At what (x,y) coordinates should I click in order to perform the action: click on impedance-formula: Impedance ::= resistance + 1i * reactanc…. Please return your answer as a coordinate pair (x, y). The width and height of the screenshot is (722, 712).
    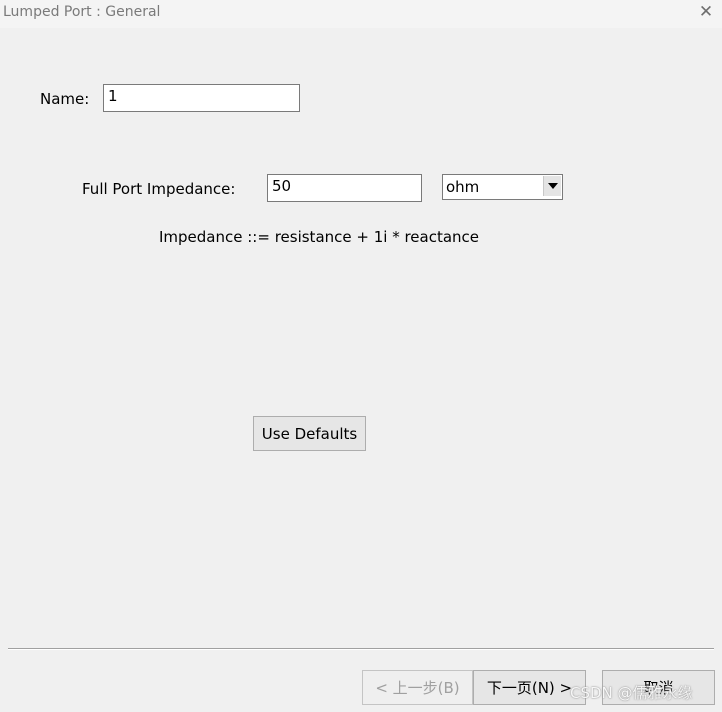
    Looking at the image, I should click on (319, 237).